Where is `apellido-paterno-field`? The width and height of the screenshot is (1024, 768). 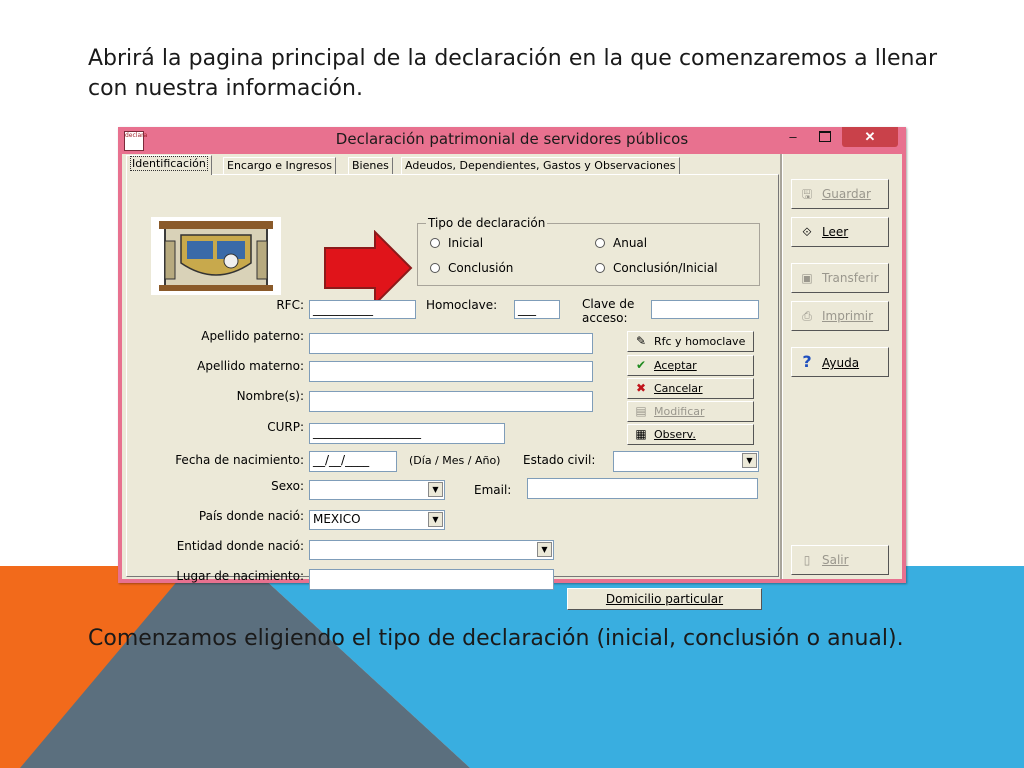 apellido-paterno-field is located at coordinates (451, 343).